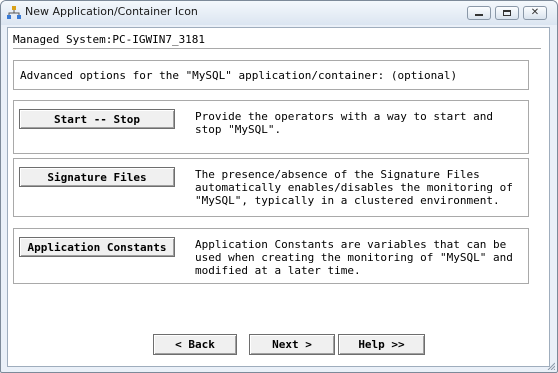 The height and width of the screenshot is (373, 558). What do you see at coordinates (97, 177) in the screenshot?
I see `signature-files-button: Signature Files` at bounding box center [97, 177].